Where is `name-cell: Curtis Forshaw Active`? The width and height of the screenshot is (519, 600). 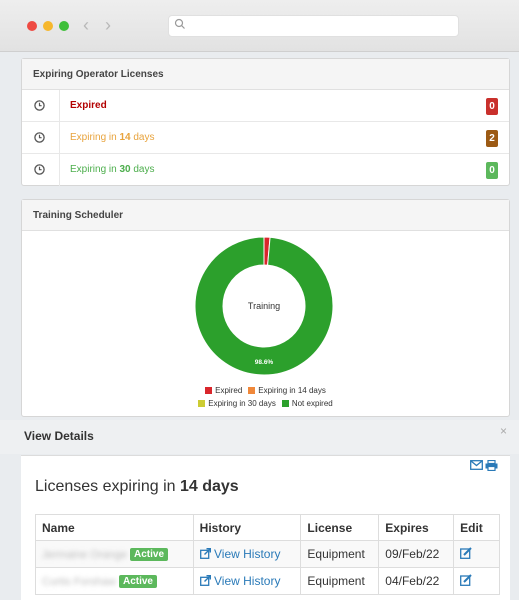 name-cell: Curtis Forshaw Active is located at coordinates (114, 581).